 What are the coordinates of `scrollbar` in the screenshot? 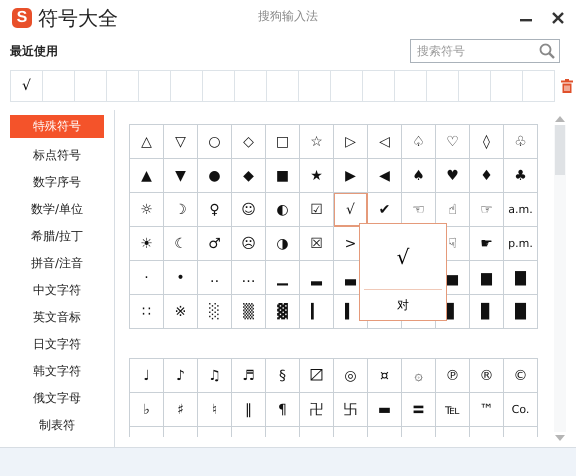 It's located at (560, 278).